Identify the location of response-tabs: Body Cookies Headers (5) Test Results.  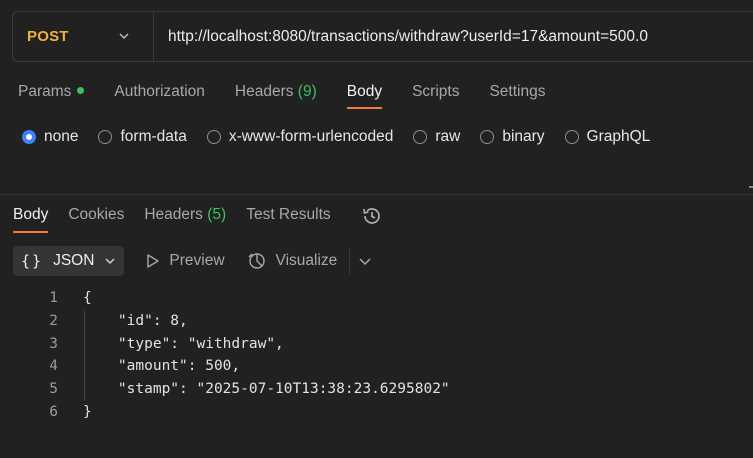
(198, 219).